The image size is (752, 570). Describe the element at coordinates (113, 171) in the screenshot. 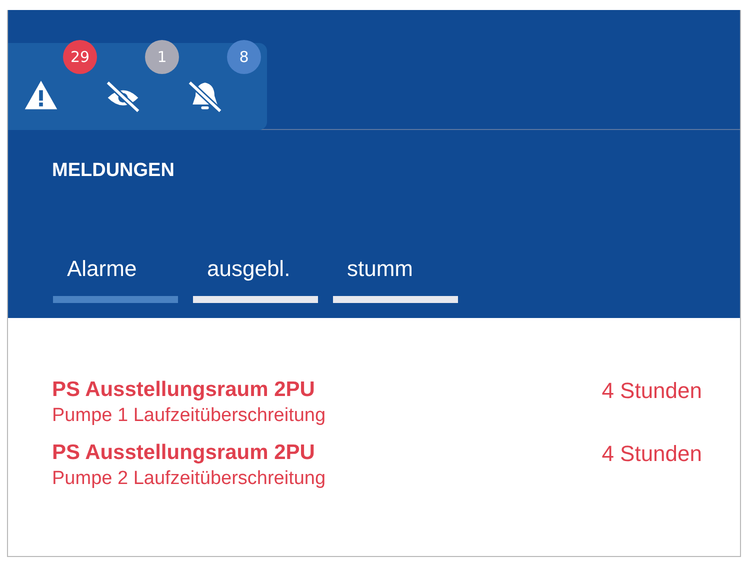

I see `section-title: MELDUNGEN` at that location.